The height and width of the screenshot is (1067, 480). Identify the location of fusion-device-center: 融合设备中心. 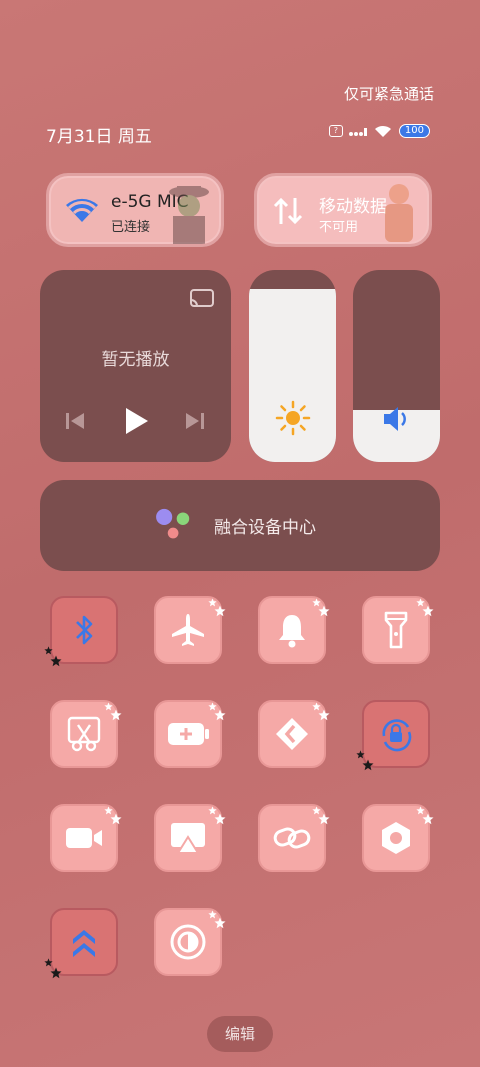
(240, 525).